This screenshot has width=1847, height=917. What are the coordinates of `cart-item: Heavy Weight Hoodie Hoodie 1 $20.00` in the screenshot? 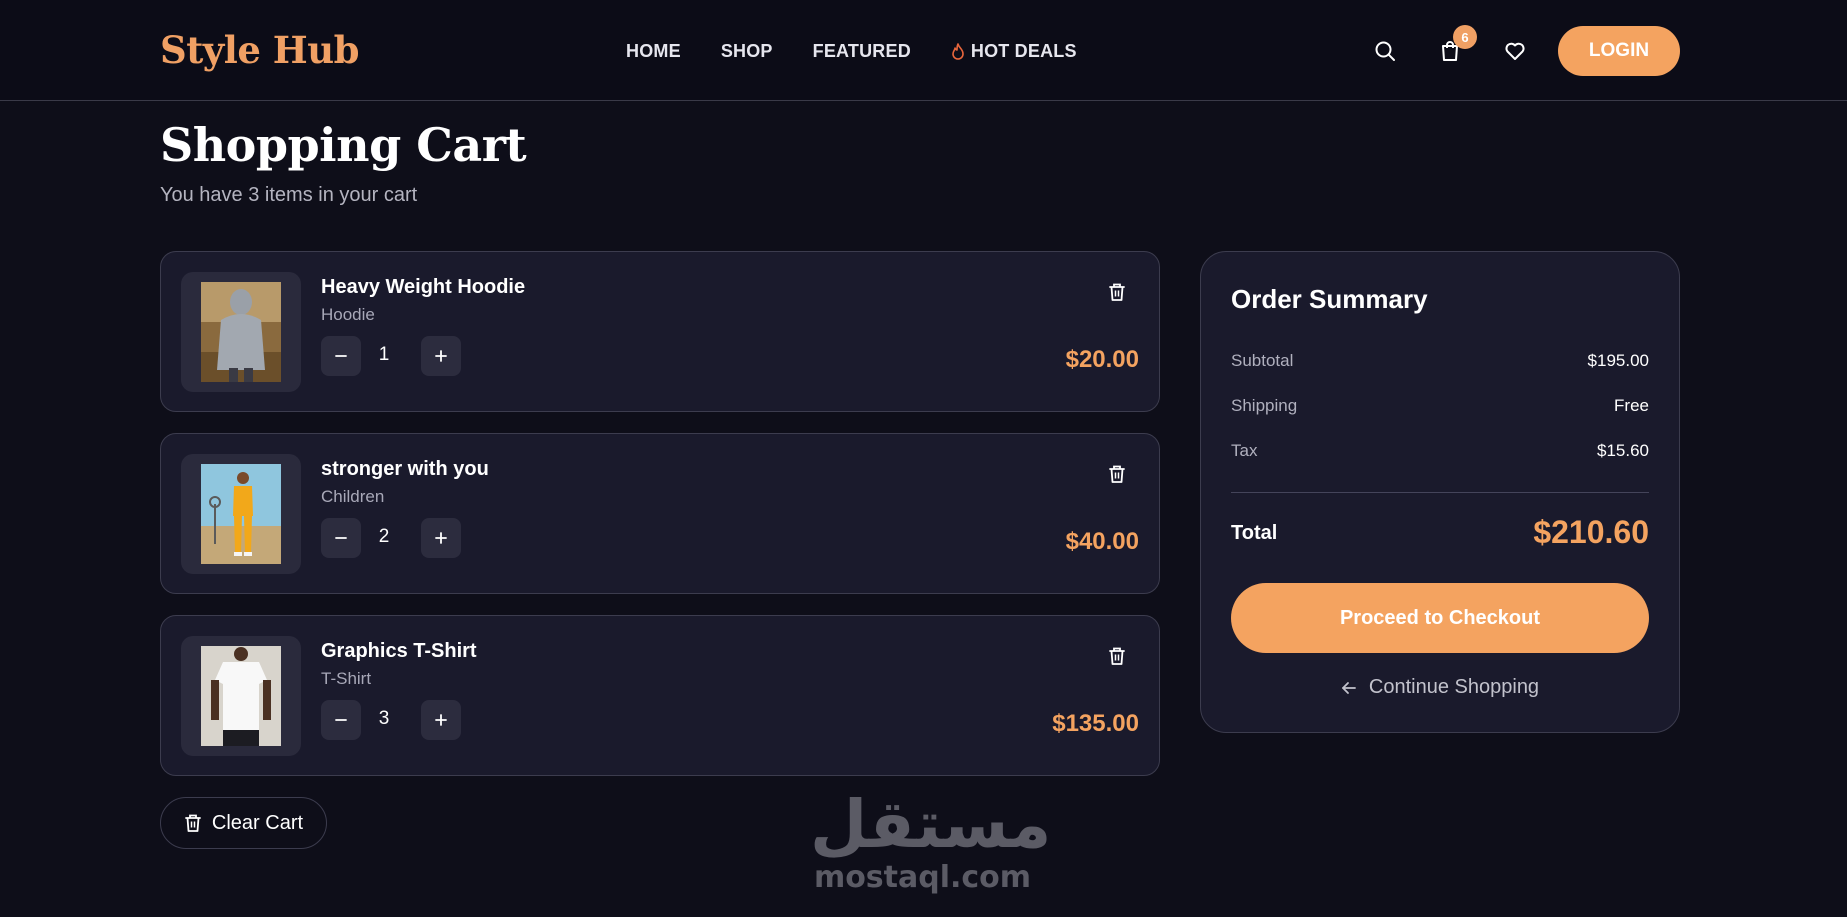 It's located at (660, 331).